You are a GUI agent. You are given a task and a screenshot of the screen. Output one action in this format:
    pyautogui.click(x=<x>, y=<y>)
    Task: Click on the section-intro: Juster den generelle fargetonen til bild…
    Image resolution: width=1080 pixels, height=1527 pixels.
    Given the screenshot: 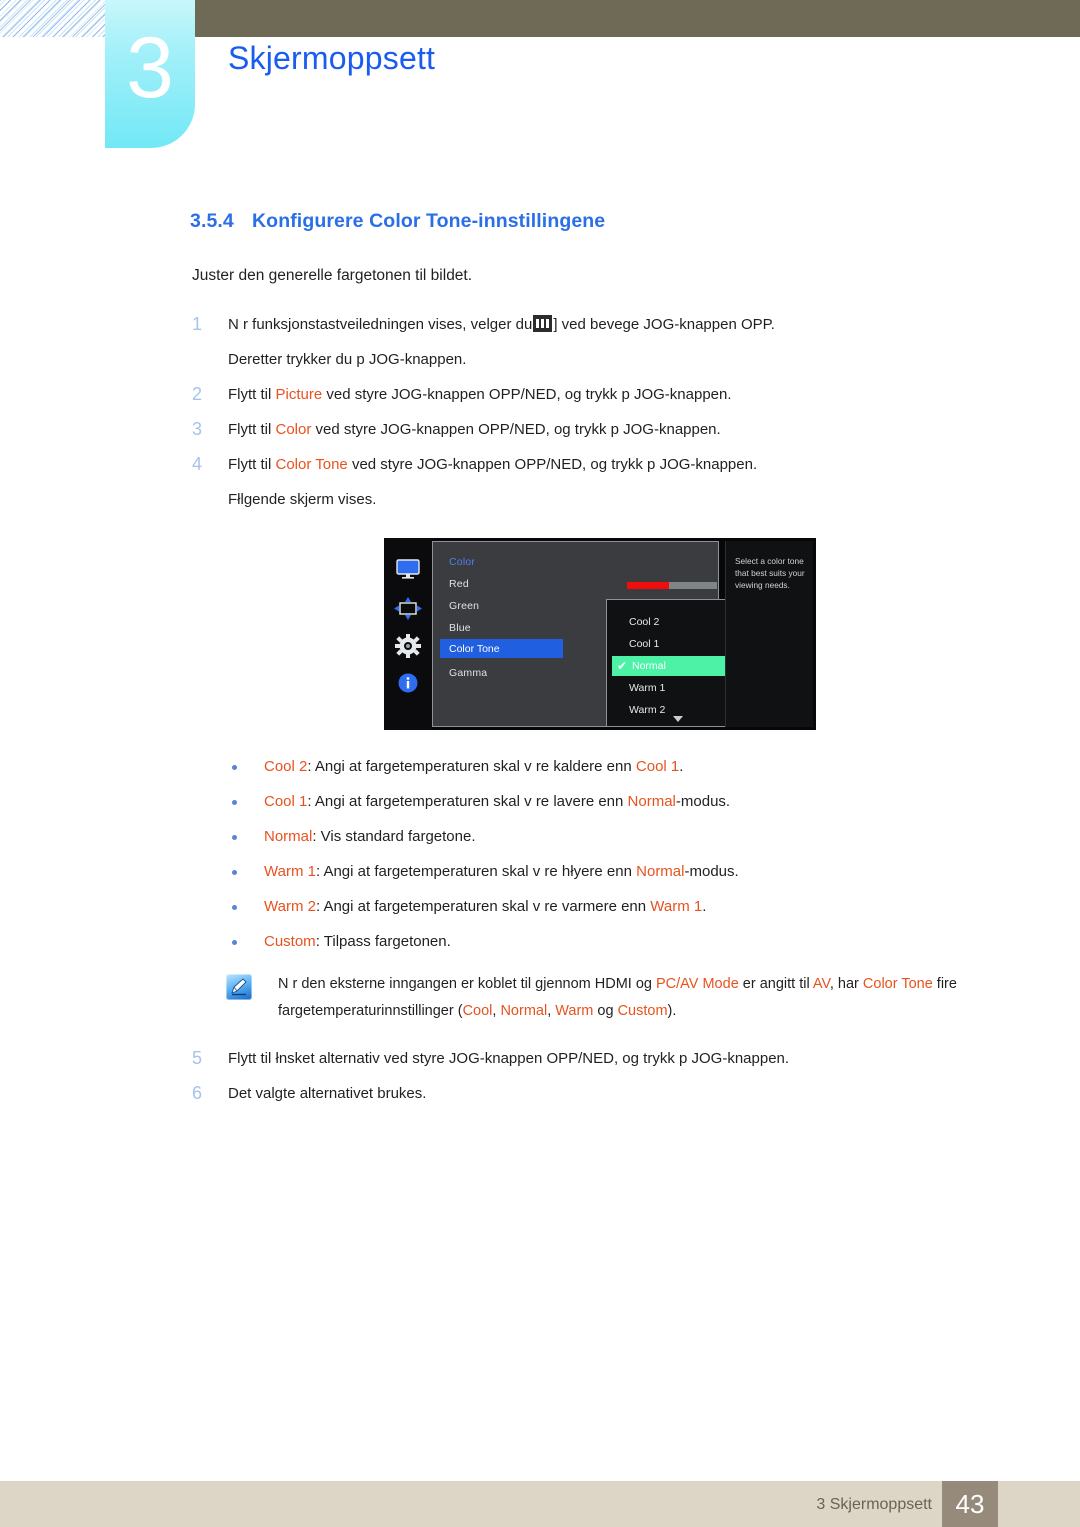 What is the action you would take?
    pyautogui.click(x=332, y=275)
    